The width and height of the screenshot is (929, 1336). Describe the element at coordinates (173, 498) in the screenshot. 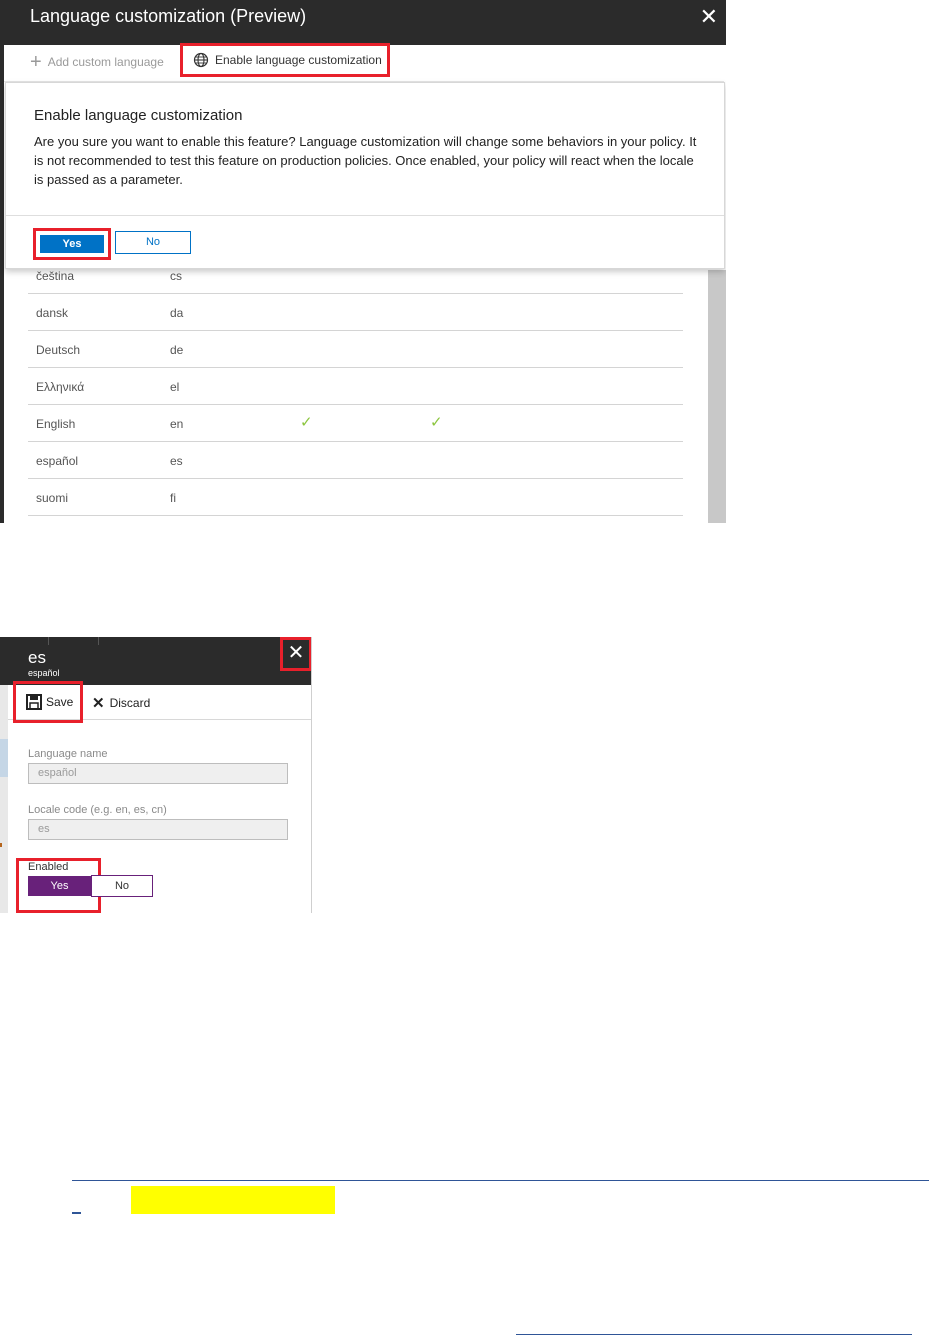

I see `language-code-cell: fi` at that location.